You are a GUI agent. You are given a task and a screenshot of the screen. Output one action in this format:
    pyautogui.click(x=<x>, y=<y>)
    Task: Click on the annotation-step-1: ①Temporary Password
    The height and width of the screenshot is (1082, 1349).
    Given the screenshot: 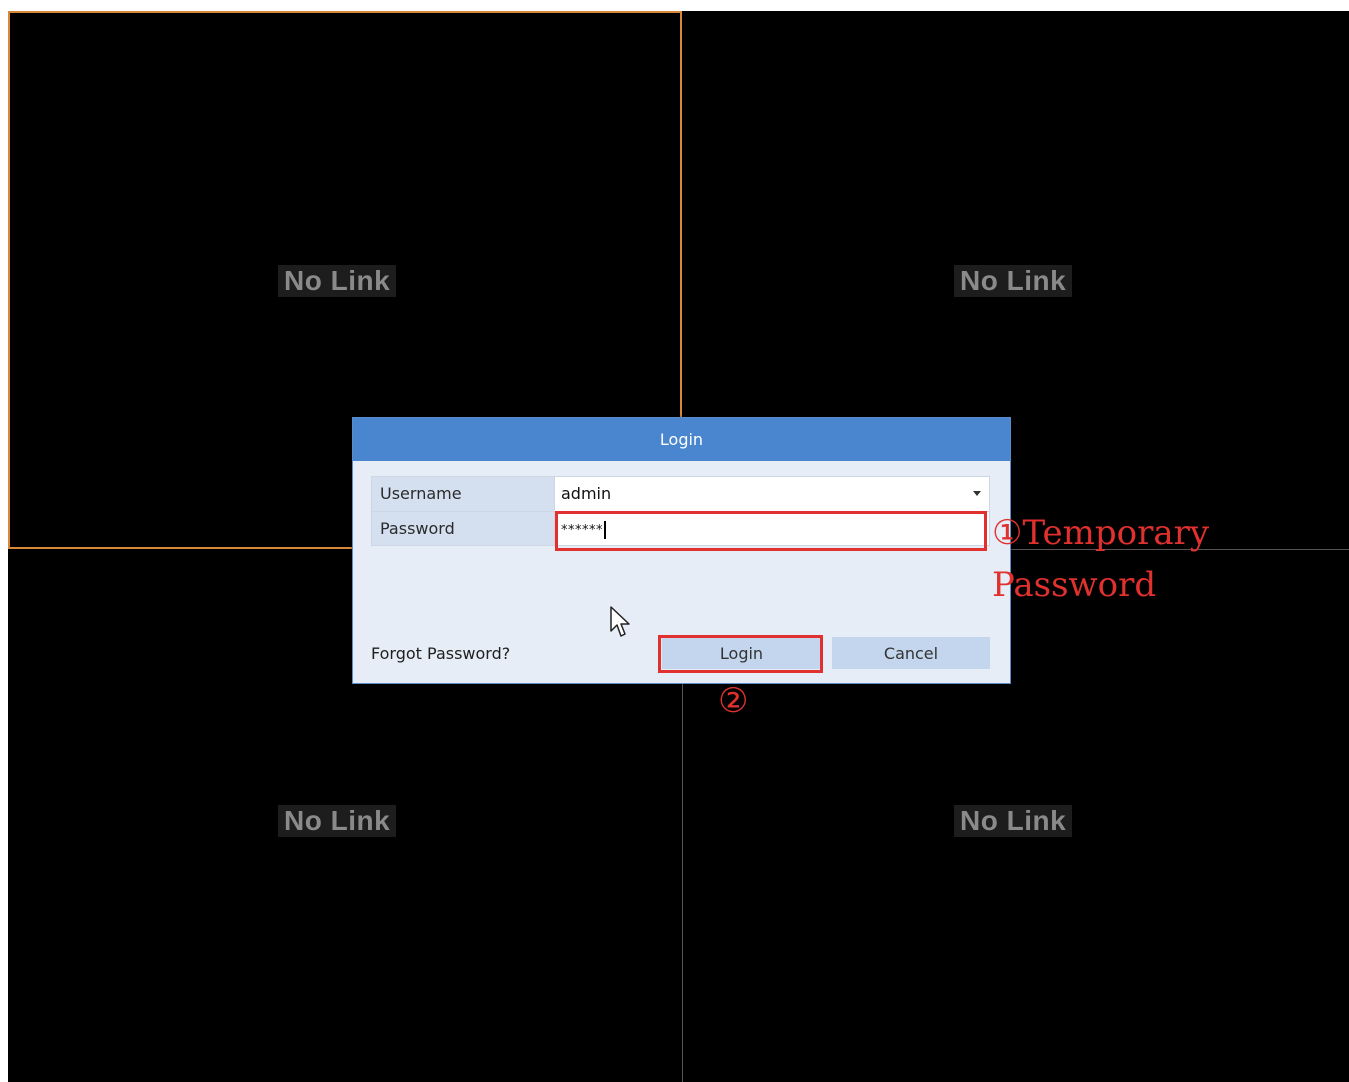 What is the action you would take?
    pyautogui.click(x=1101, y=559)
    